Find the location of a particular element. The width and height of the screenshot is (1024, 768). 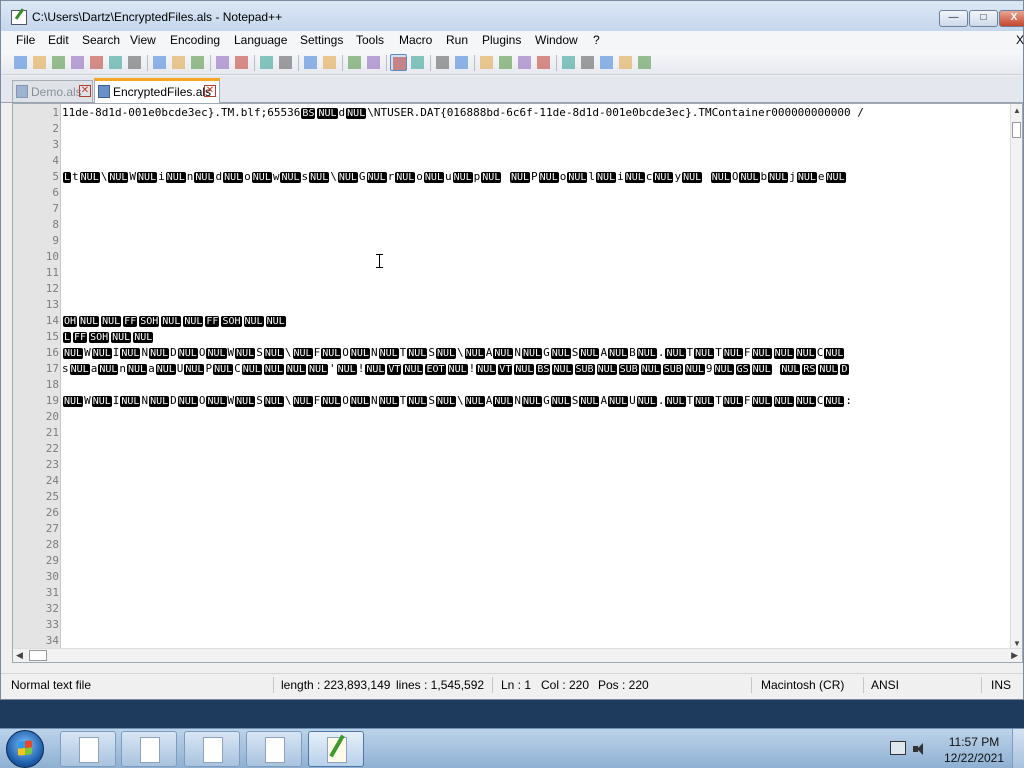

save-macro-icon is located at coordinates (644, 62).